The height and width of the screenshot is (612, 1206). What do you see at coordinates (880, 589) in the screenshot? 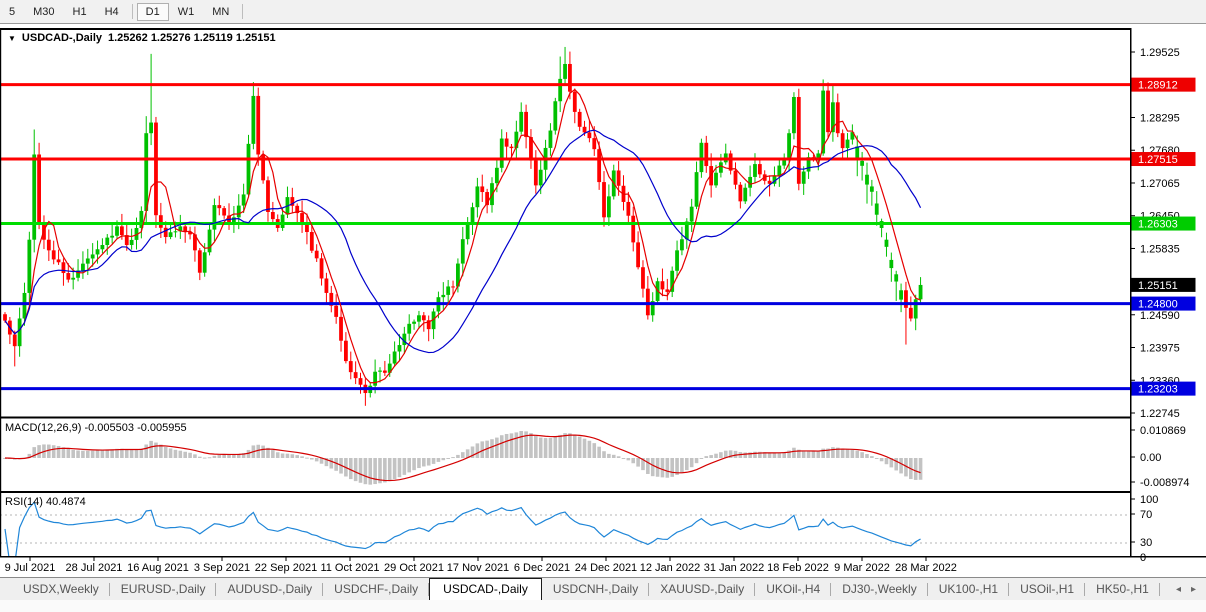
I see `tab-dj30-weekly: DJ30-,Weekly` at bounding box center [880, 589].